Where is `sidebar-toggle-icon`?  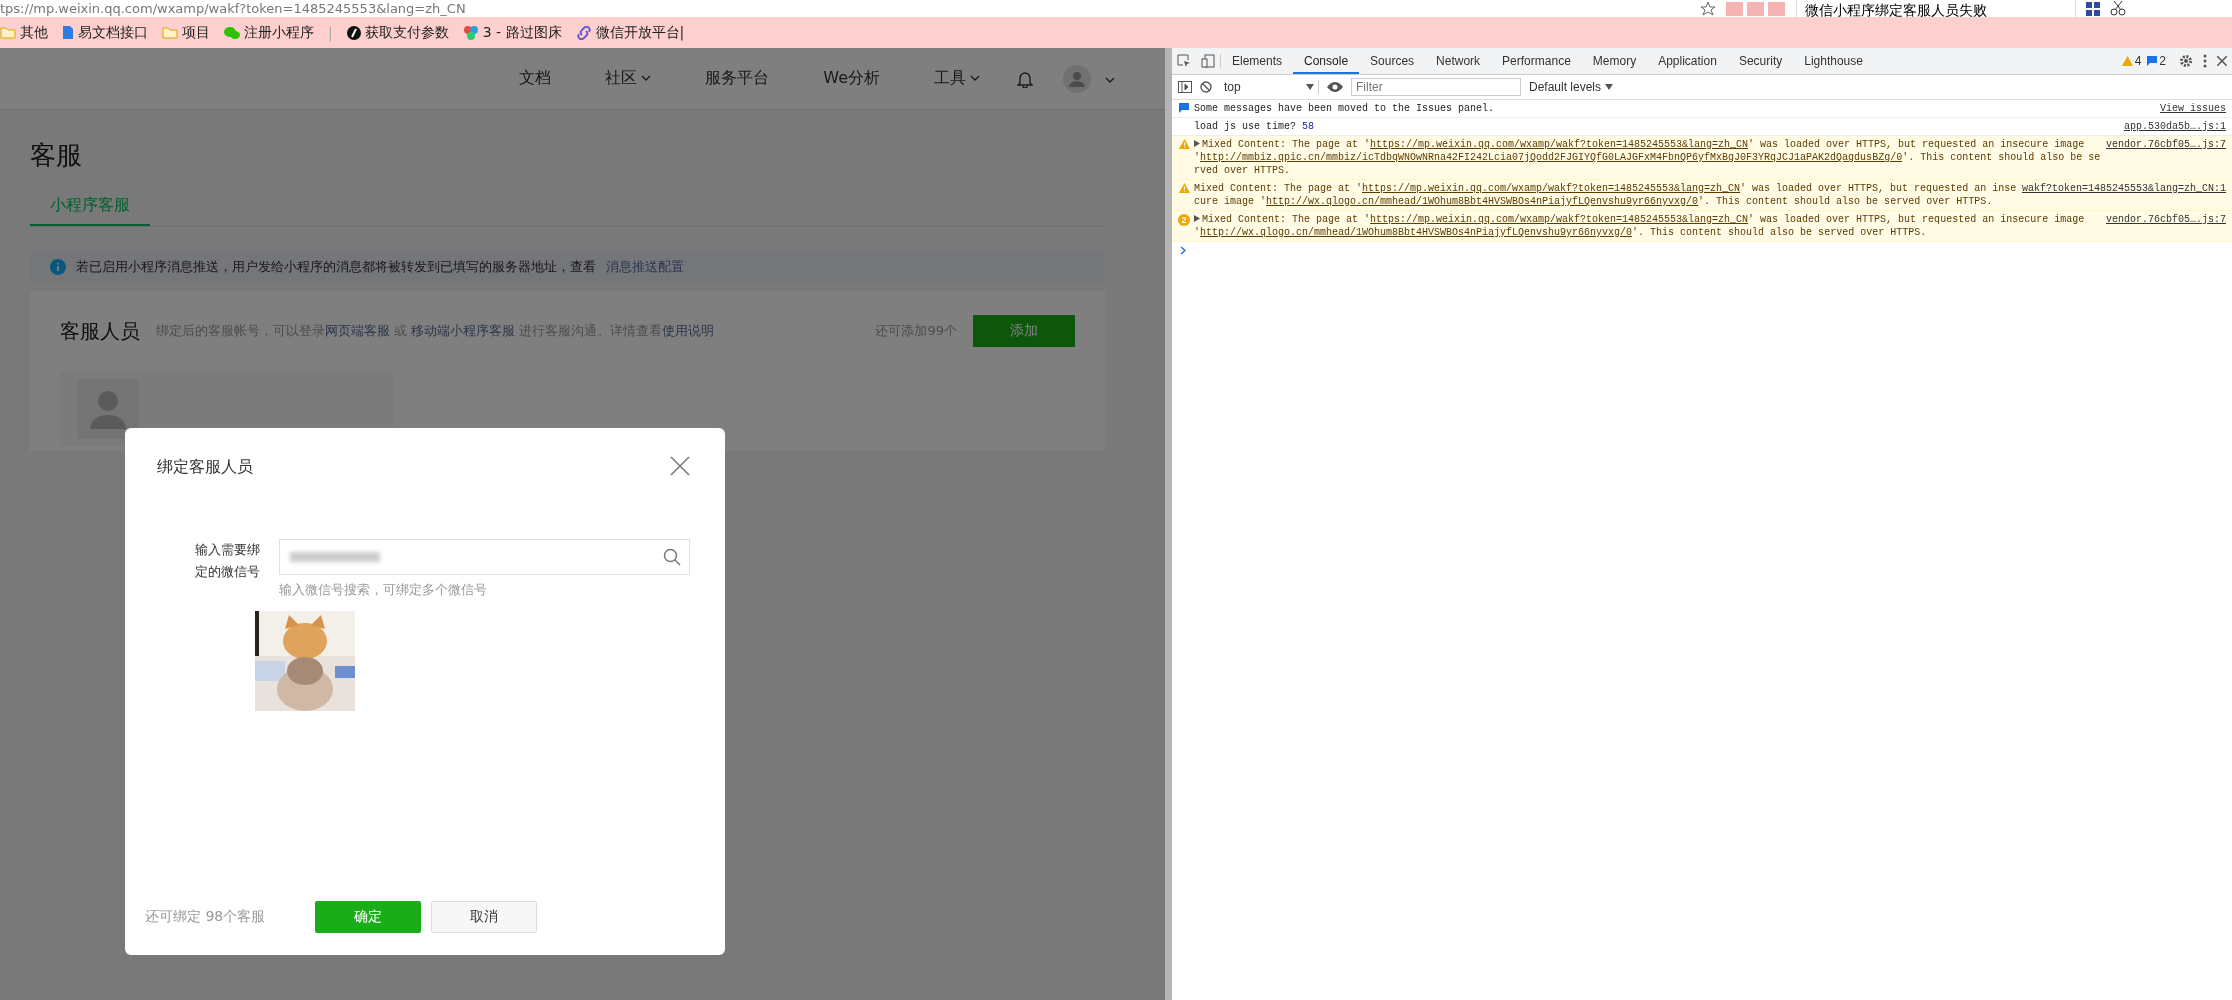
sidebar-toggle-icon is located at coordinates (1185, 87).